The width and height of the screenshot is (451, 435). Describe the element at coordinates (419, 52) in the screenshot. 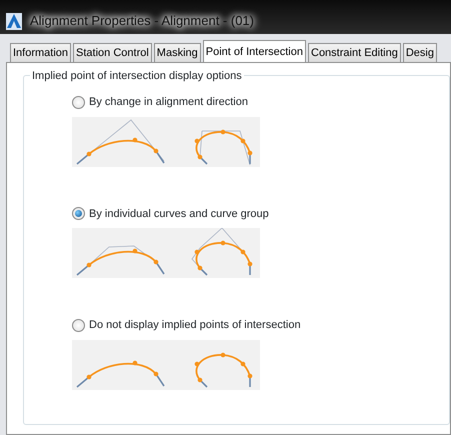

I see `tab: Desig` at that location.